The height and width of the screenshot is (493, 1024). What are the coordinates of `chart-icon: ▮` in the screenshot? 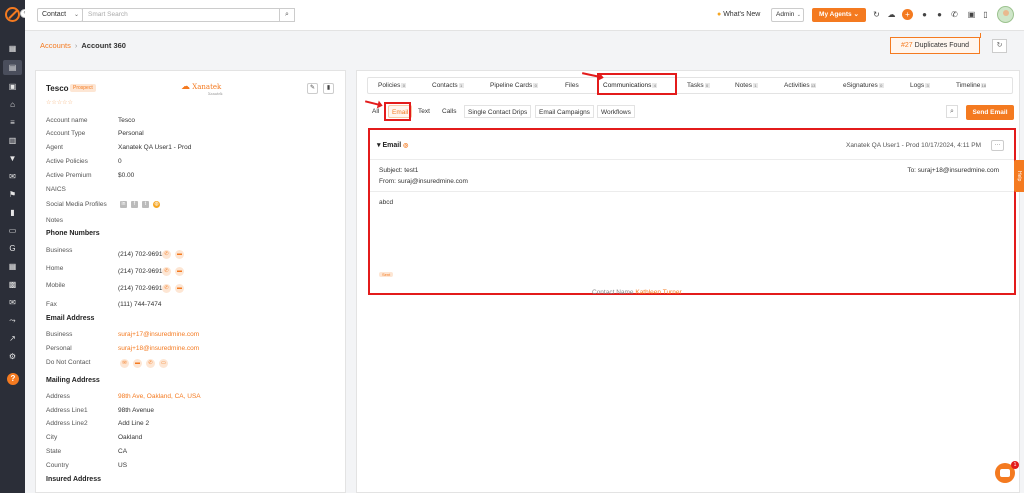 It's located at (12, 212).